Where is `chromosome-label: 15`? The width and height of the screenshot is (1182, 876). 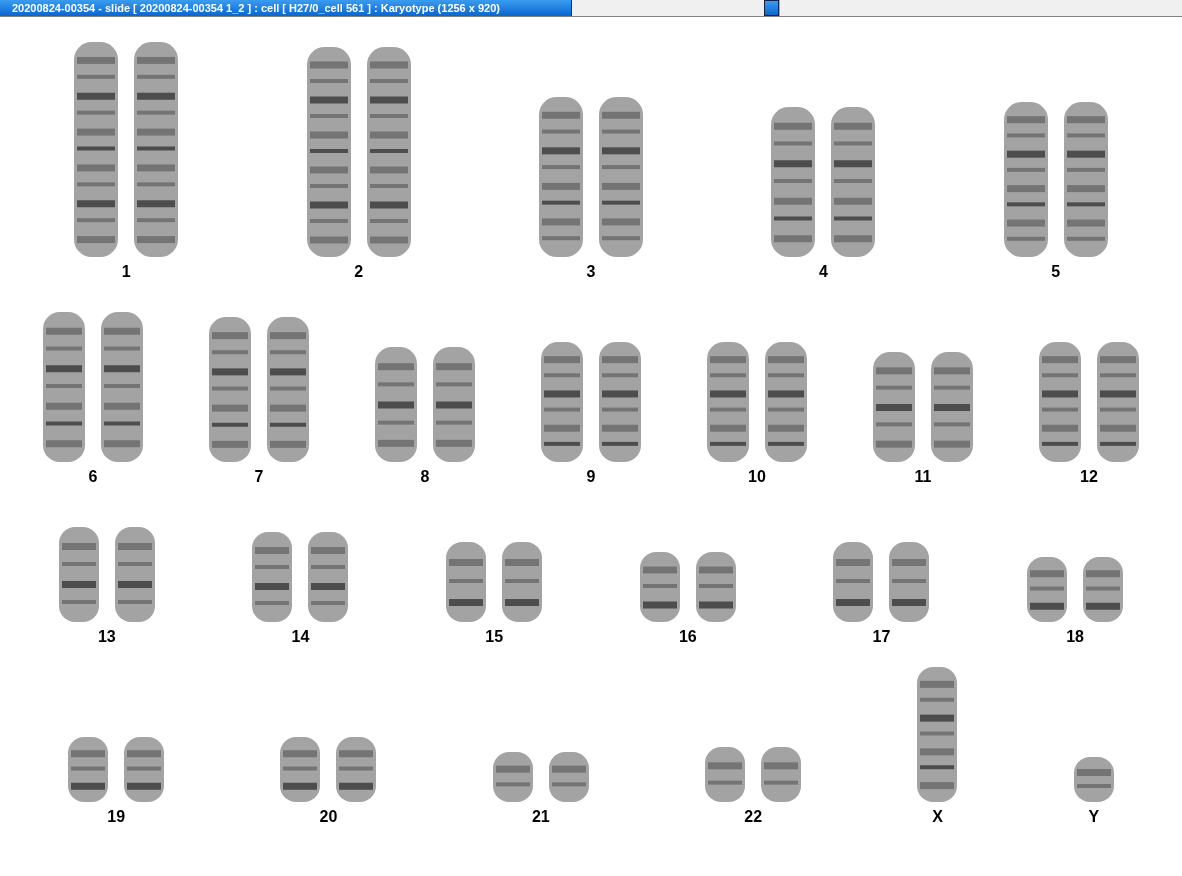 chromosome-label: 15 is located at coordinates (494, 637).